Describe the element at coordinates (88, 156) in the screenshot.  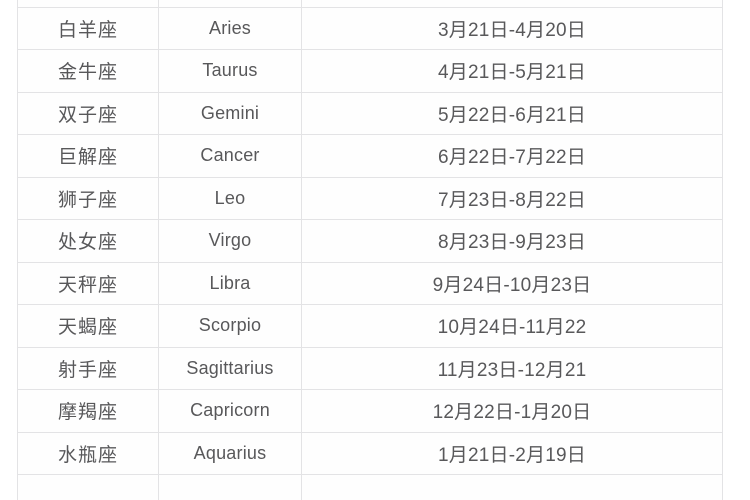
I see `table-cell-cn: 巨解座` at that location.